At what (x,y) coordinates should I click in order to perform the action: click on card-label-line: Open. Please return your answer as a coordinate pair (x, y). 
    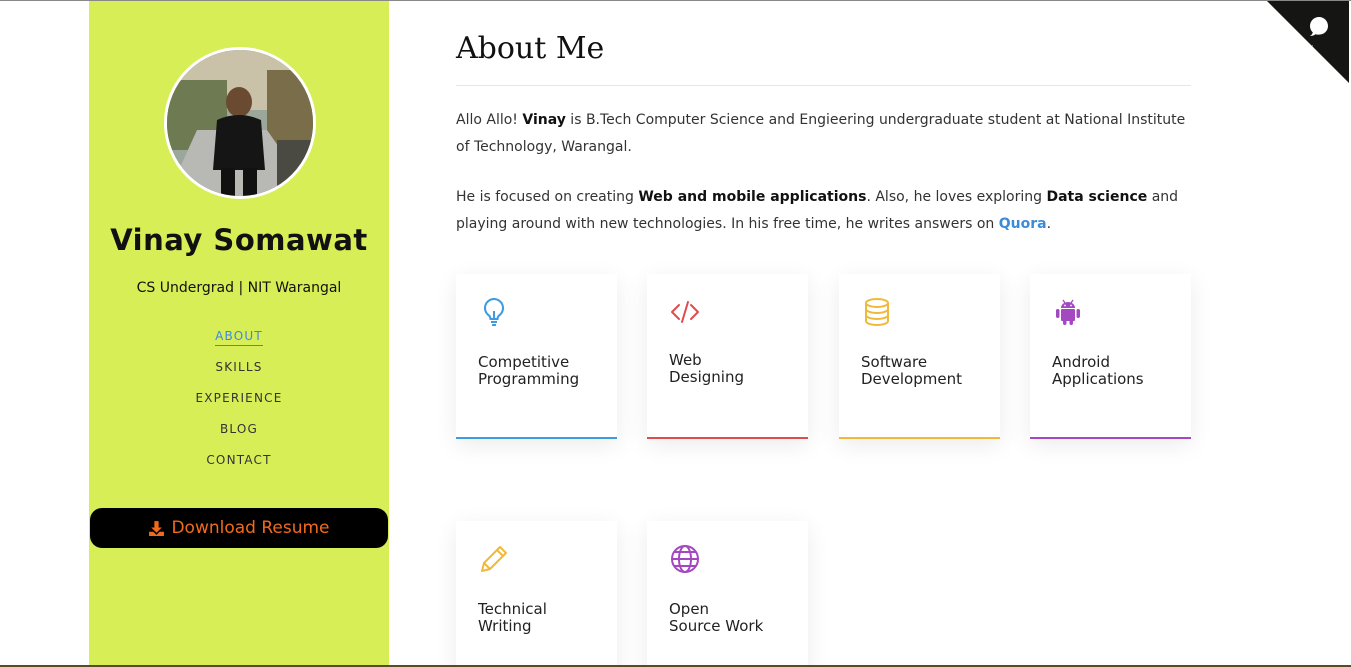
    Looking at the image, I should click on (689, 609).